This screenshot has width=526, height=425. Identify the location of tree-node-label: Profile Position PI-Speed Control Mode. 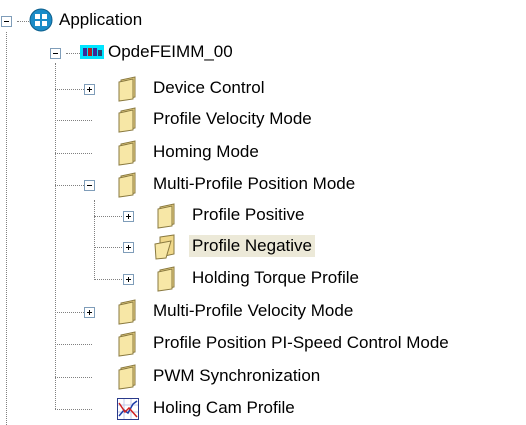
(301, 343).